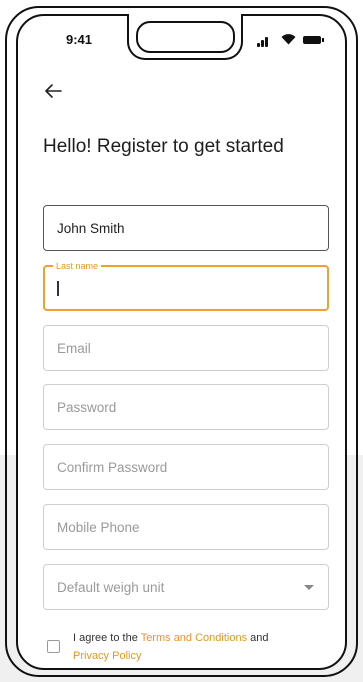  Describe the element at coordinates (74, 348) in the screenshot. I see `email-placeholder: Email` at that location.